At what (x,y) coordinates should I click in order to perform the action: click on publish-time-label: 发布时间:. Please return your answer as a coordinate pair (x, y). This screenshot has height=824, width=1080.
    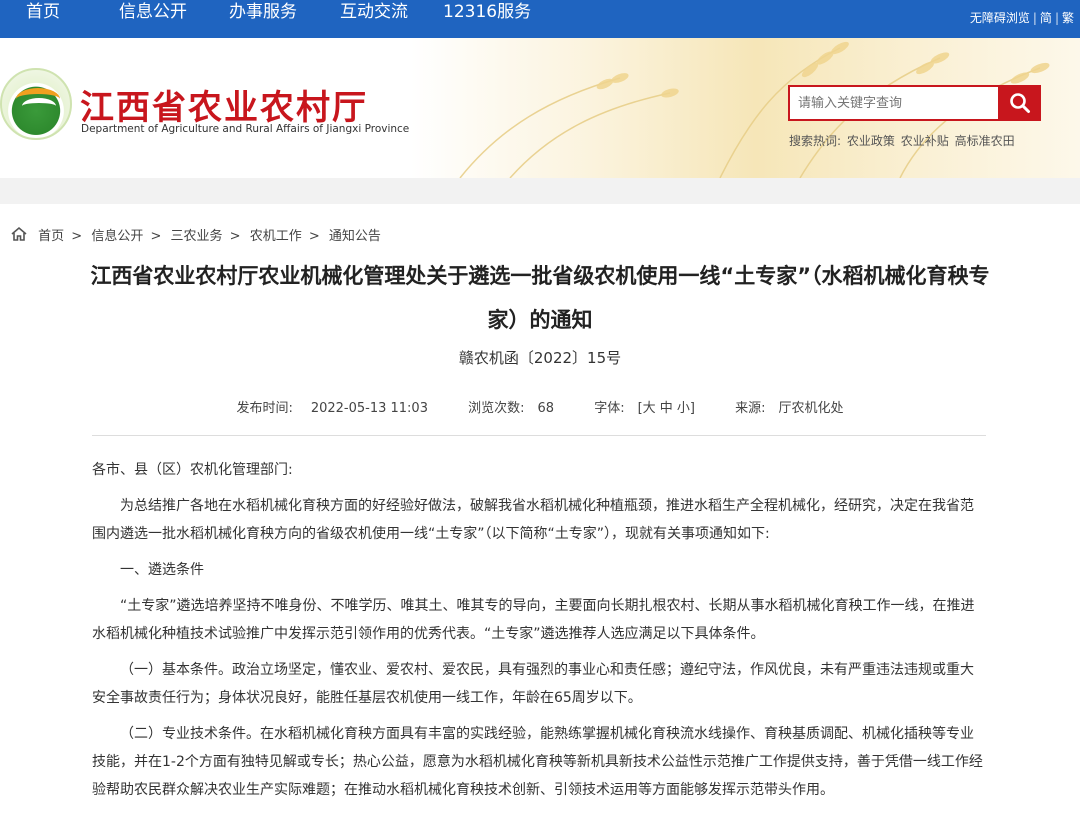
    Looking at the image, I should click on (264, 408).